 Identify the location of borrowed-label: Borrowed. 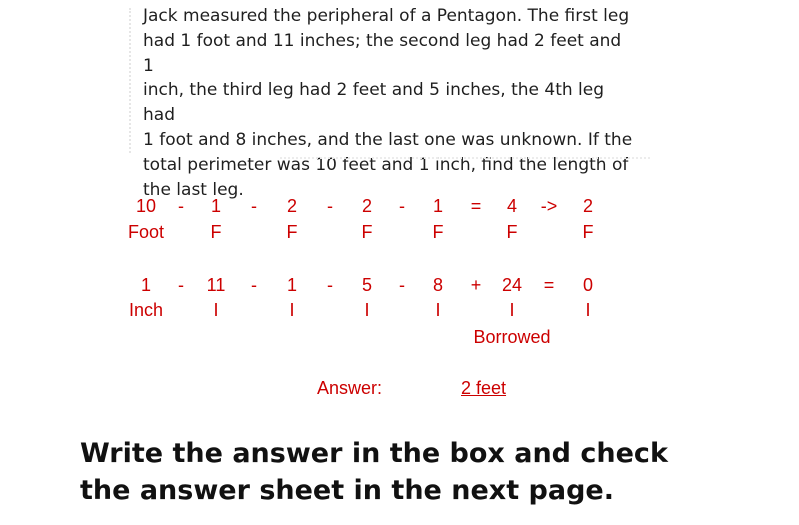
(512, 337).